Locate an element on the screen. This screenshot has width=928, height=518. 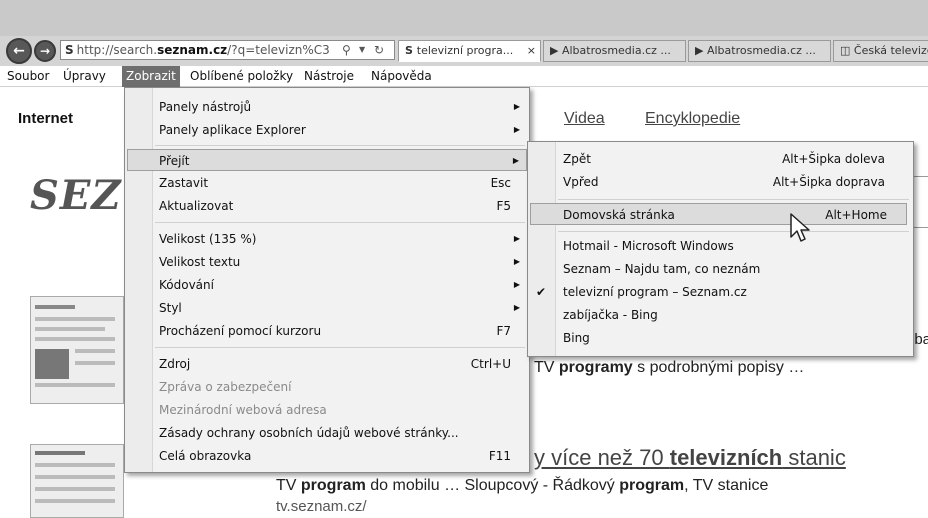
view-menu-security-report: Zpráva o zabezpečení is located at coordinates (225, 387).